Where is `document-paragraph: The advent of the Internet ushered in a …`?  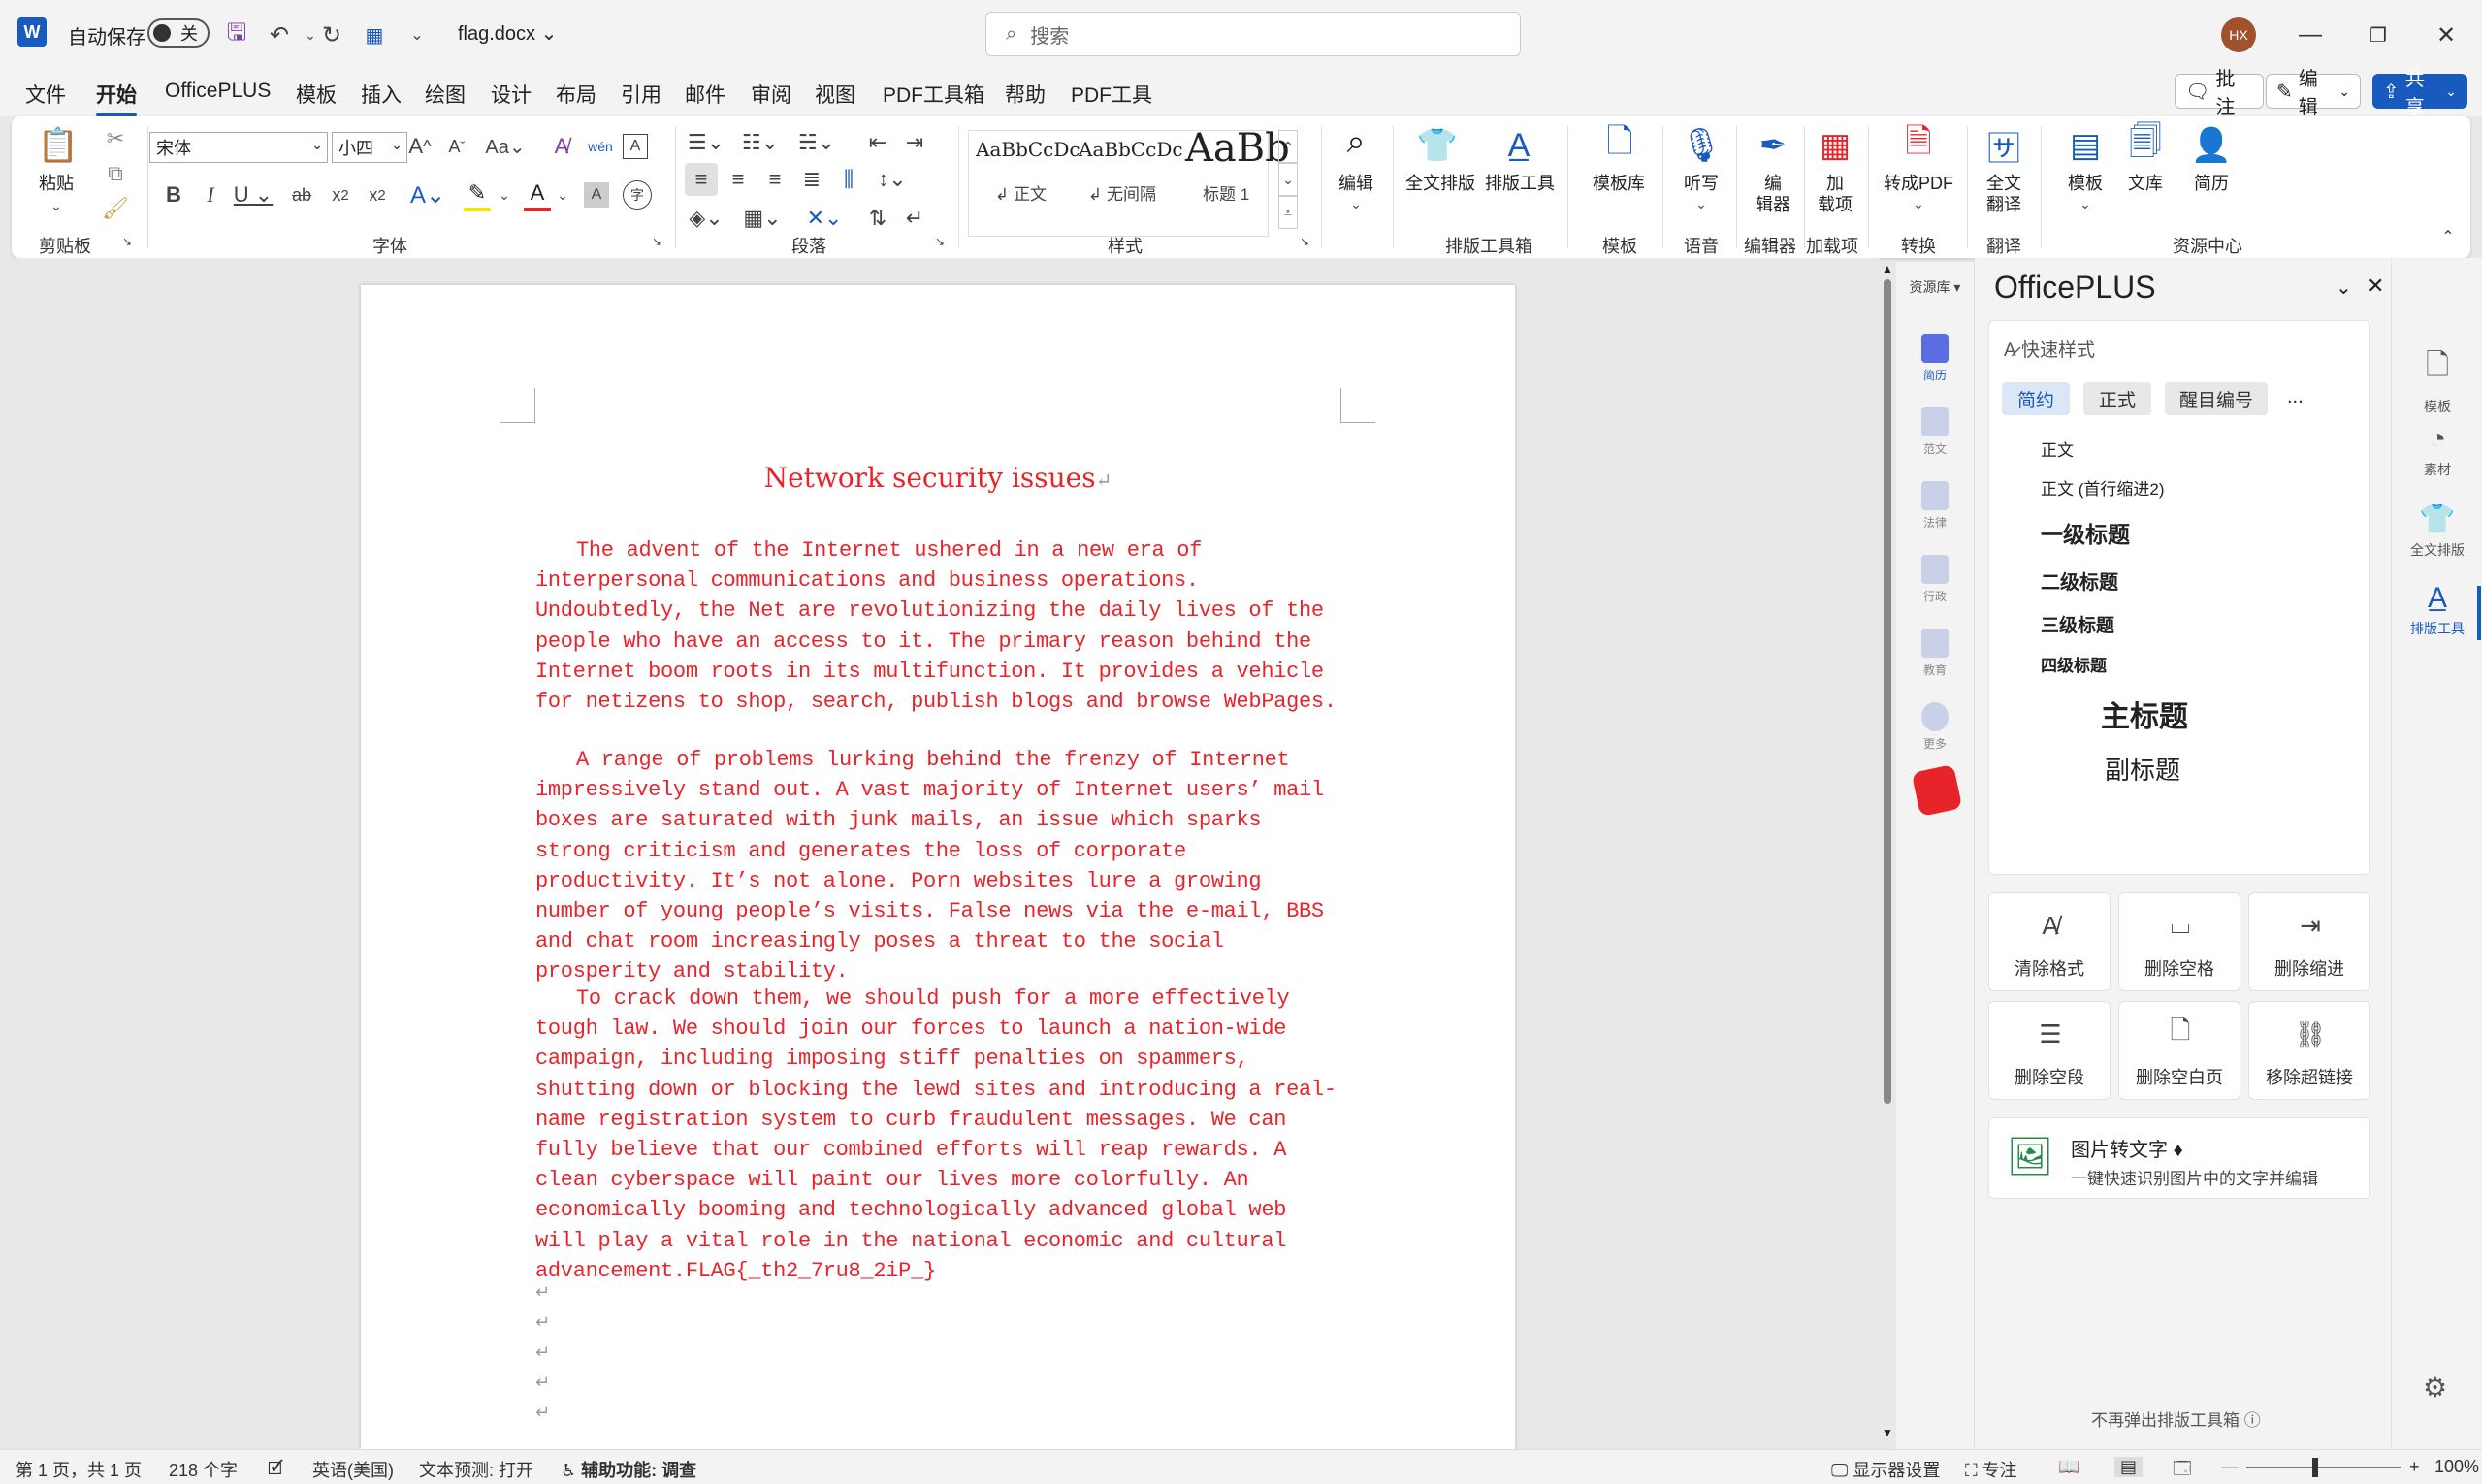
document-paragraph: The advent of the Internet ushered in a … is located at coordinates (936, 626).